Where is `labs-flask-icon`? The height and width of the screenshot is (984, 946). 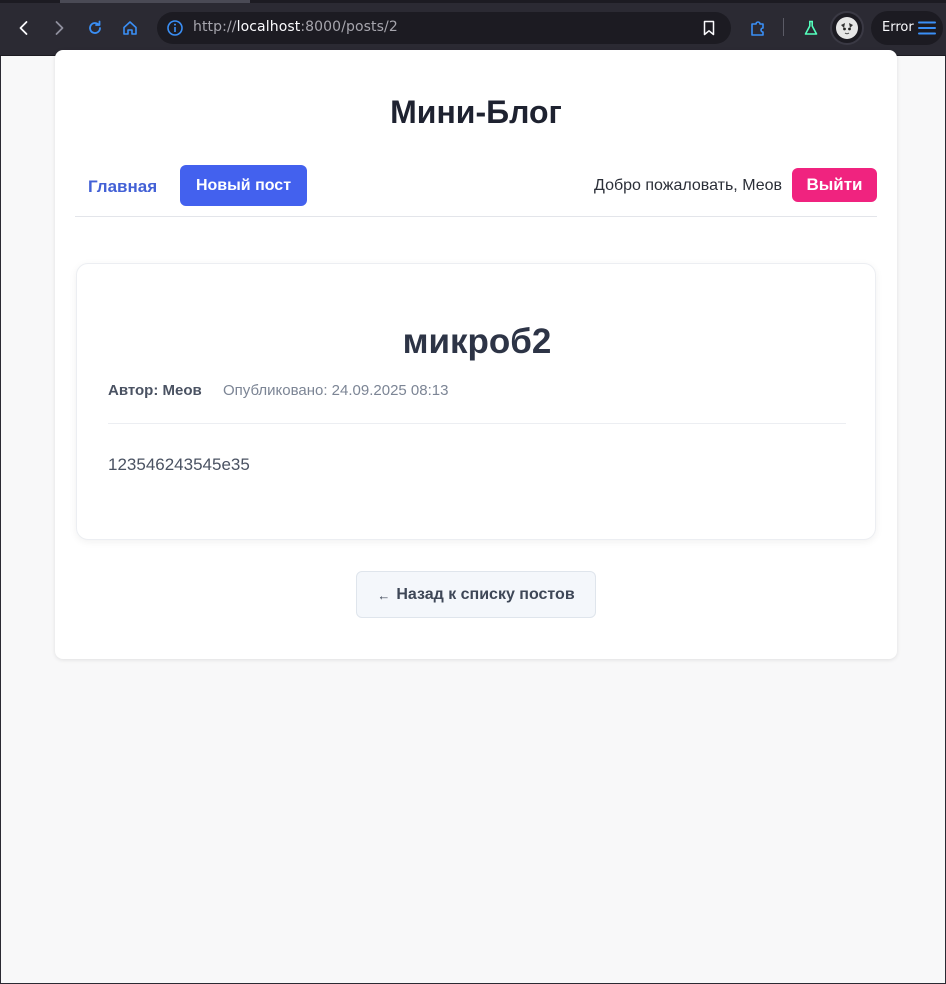 labs-flask-icon is located at coordinates (811, 27).